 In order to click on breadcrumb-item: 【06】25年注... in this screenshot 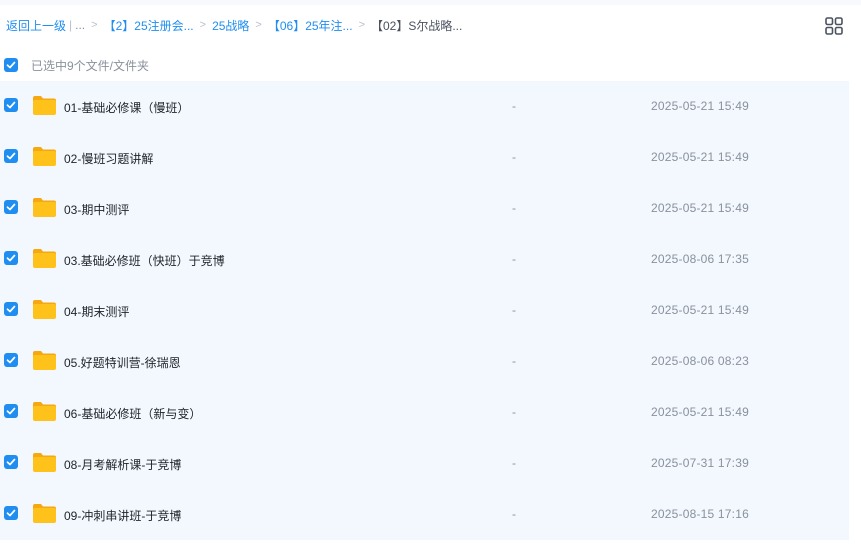, I will do `click(310, 25)`.